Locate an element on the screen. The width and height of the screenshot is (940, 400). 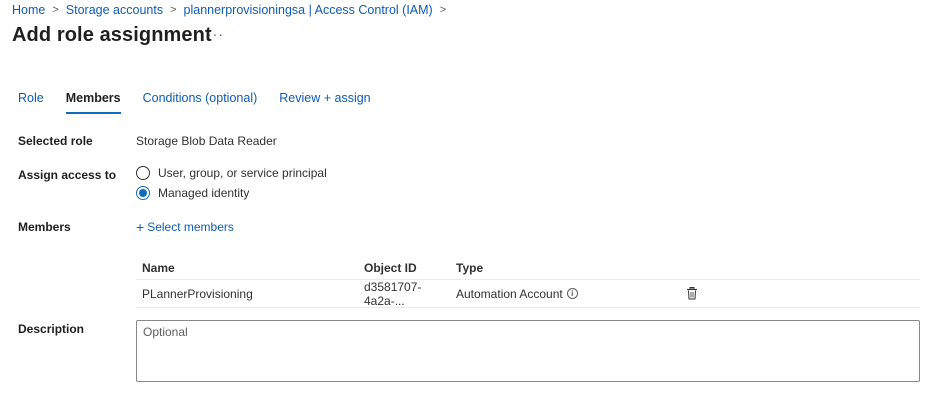
description-label: Description is located at coordinates (51, 329).